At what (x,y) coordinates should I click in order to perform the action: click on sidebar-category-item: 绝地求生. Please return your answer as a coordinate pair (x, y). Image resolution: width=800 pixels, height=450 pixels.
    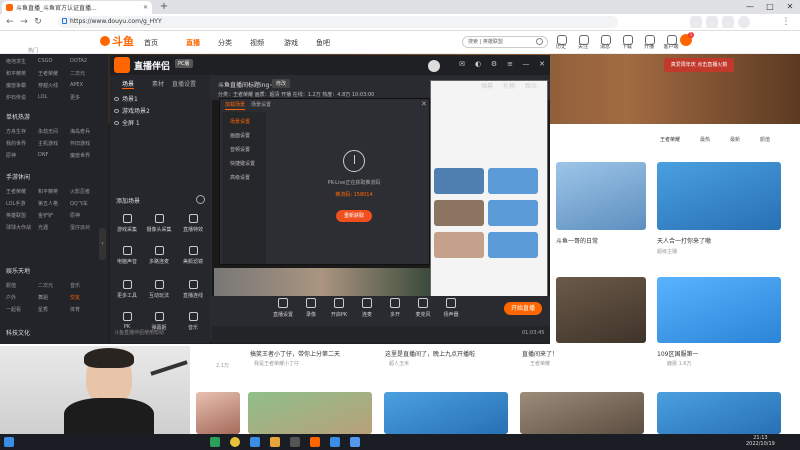
    Looking at the image, I should click on (16, 61).